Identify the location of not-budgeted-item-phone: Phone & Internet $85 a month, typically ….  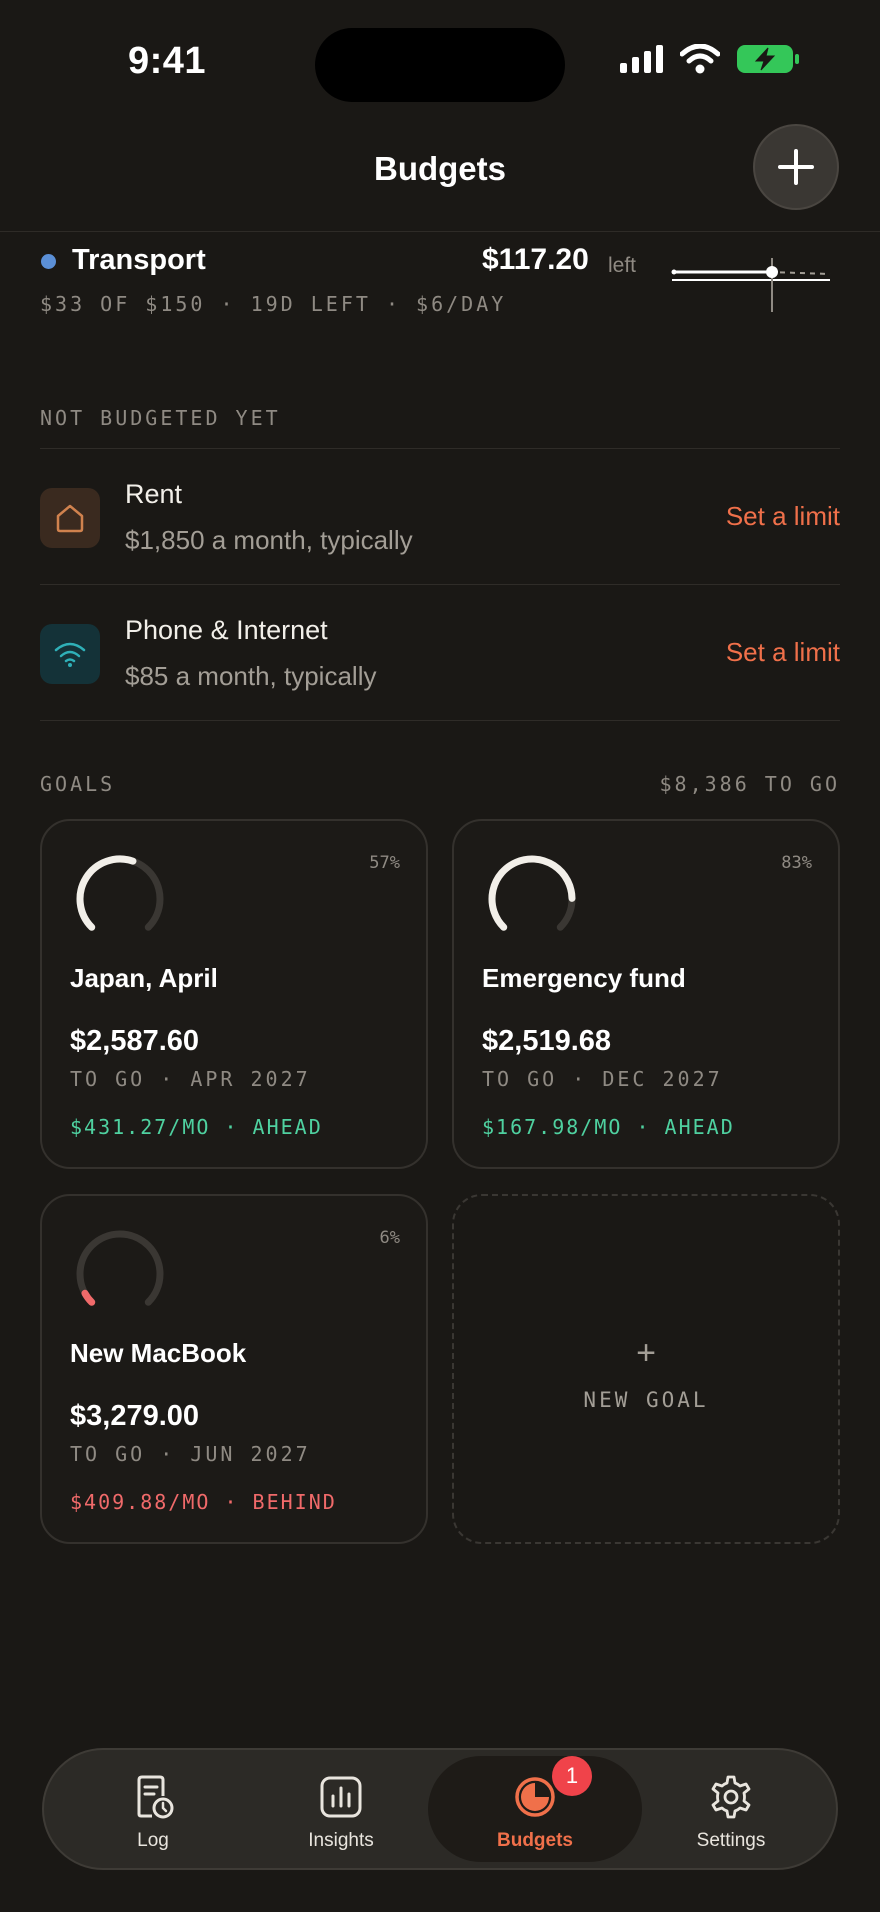
(440, 653).